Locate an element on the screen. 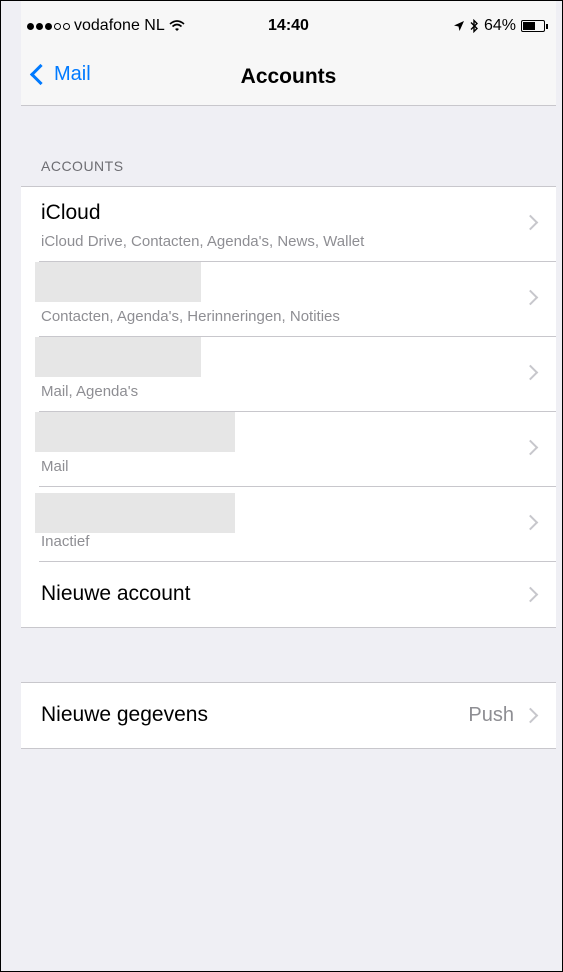  status-right: 64% is located at coordinates (500, 26).